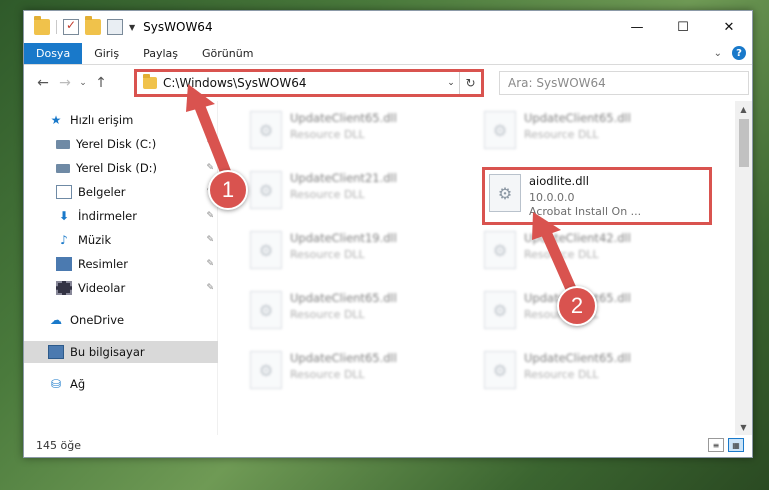 The height and width of the screenshot is (490, 769). What do you see at coordinates (64, 264) in the screenshot?
I see `pictures-icon` at bounding box center [64, 264].